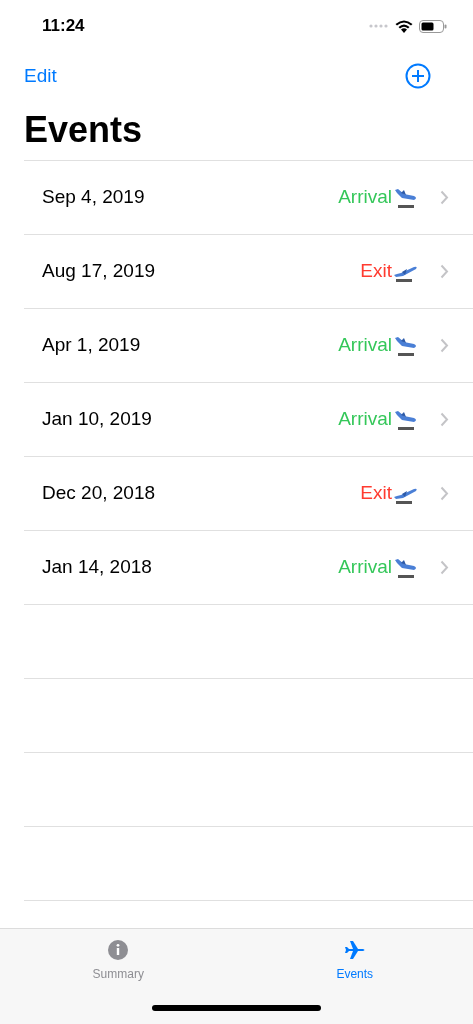 Image resolution: width=473 pixels, height=1024 pixels. Describe the element at coordinates (379, 26) in the screenshot. I see `signal-icon` at that location.